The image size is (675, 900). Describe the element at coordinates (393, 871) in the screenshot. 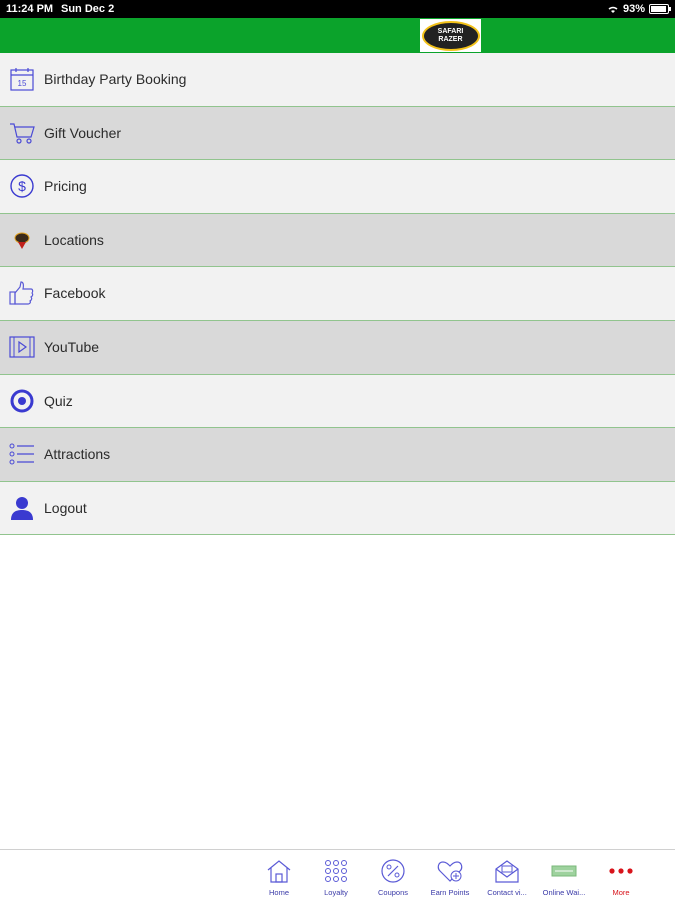

I see `percent-icon` at that location.